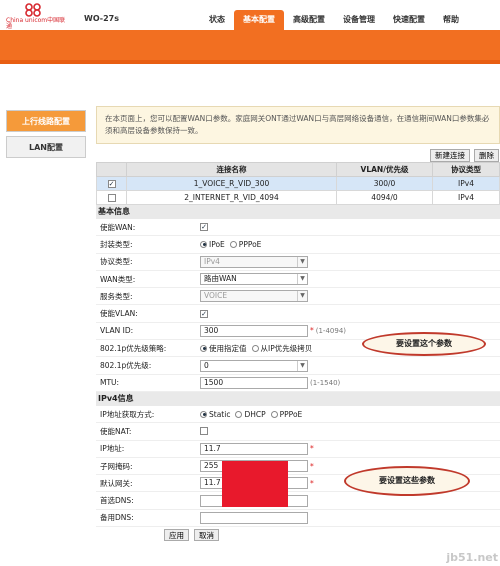 The width and height of the screenshot is (500, 566). What do you see at coordinates (228, 348) in the screenshot?
I see `policy-specified-label: 使用指定值` at bounding box center [228, 348].